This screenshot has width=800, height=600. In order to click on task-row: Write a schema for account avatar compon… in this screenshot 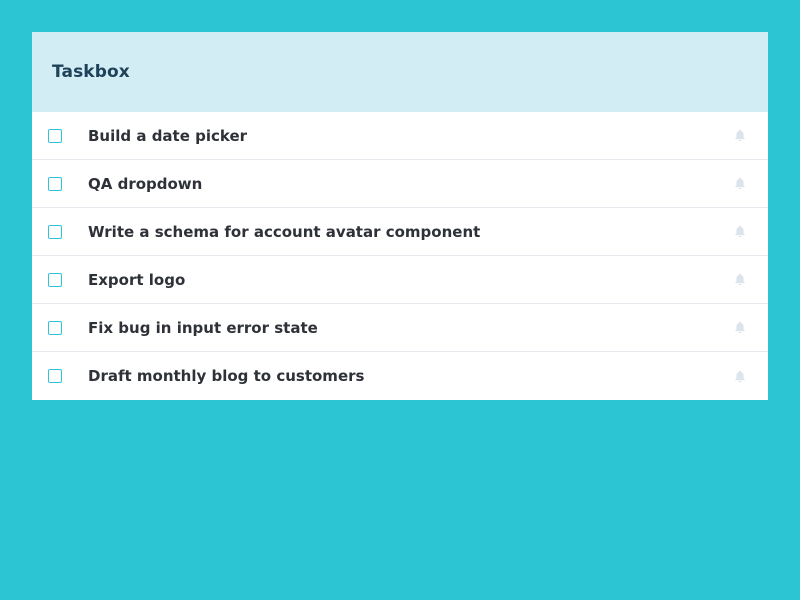, I will do `click(400, 232)`.